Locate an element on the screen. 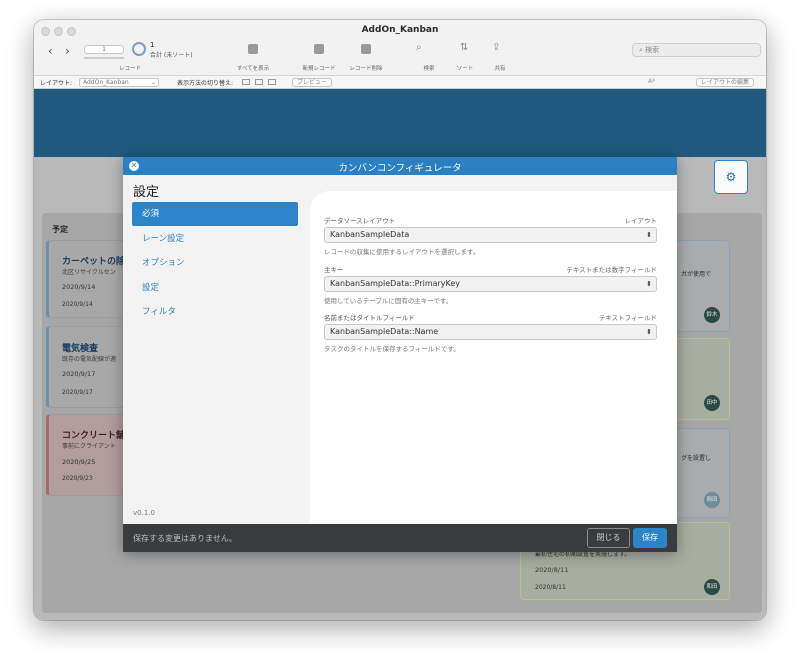 This screenshot has width=800, height=665. edit-layout-button: レイアウトの編集 is located at coordinates (725, 82).